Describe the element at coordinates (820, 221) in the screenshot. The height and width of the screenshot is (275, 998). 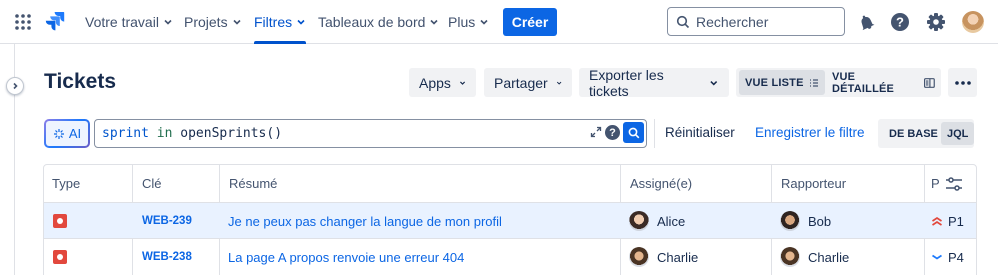
I see `reporter-name: Bob` at that location.